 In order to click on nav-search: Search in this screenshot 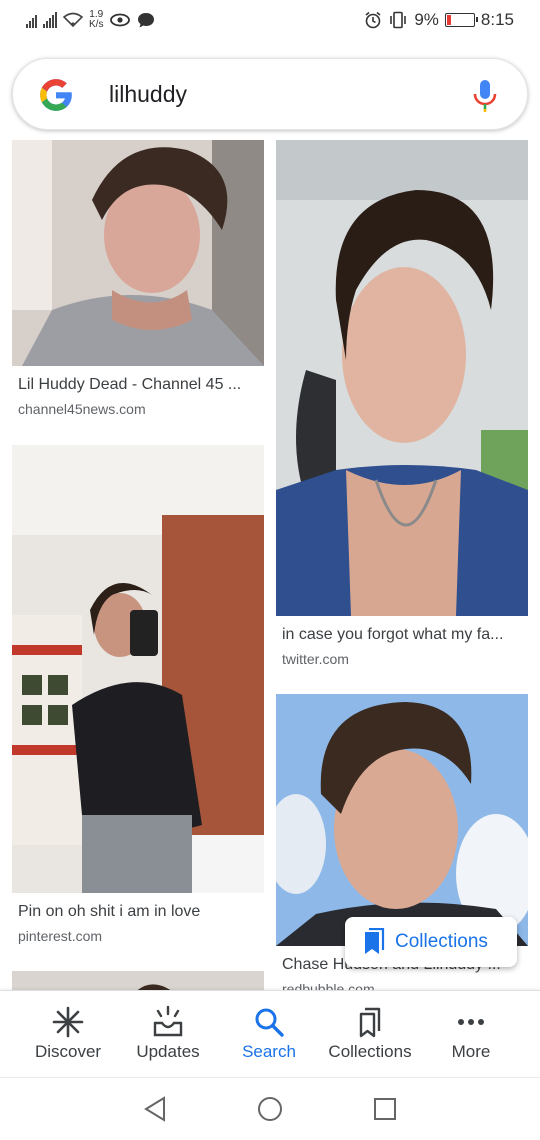, I will do `click(269, 1034)`.